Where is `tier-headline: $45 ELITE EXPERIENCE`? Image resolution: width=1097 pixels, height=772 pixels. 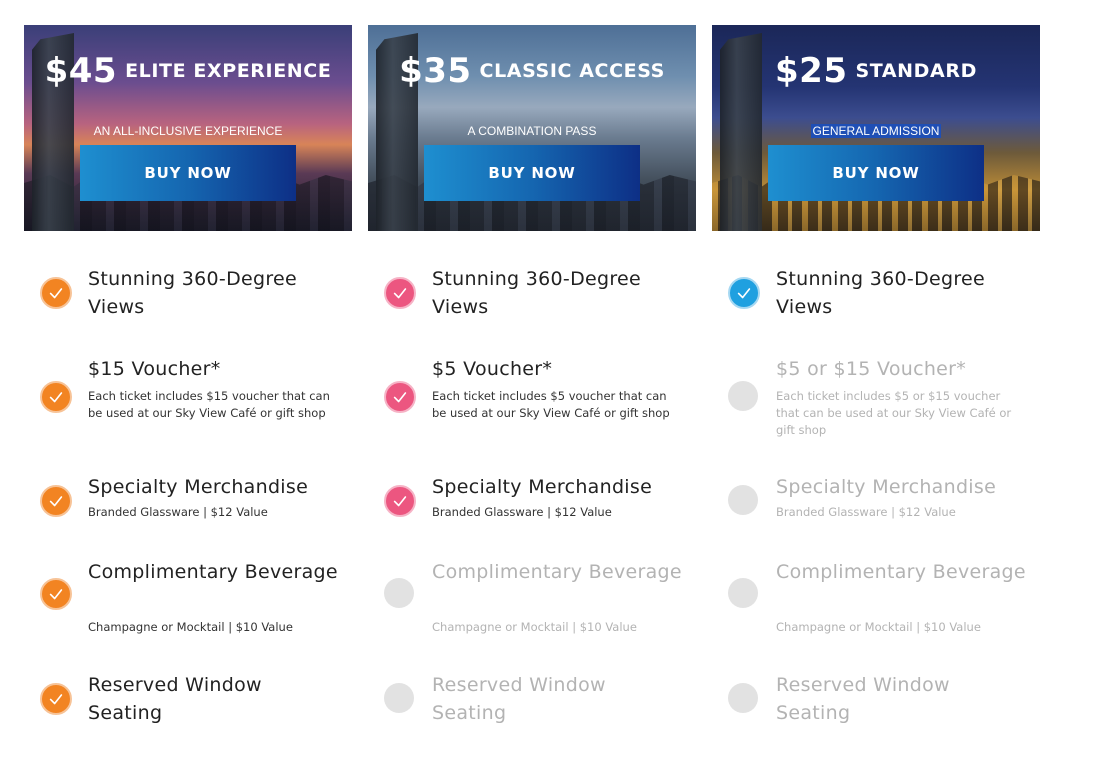
tier-headline: $45 ELITE EXPERIENCE is located at coordinates (188, 71).